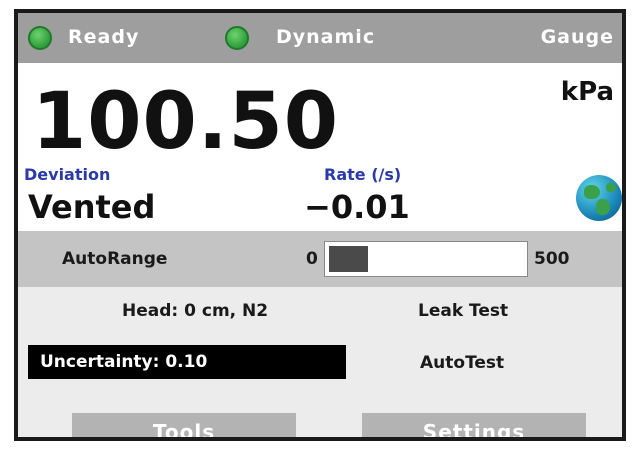  I want to click on head-setting: Head: 0 cm, N2, so click(195, 311).